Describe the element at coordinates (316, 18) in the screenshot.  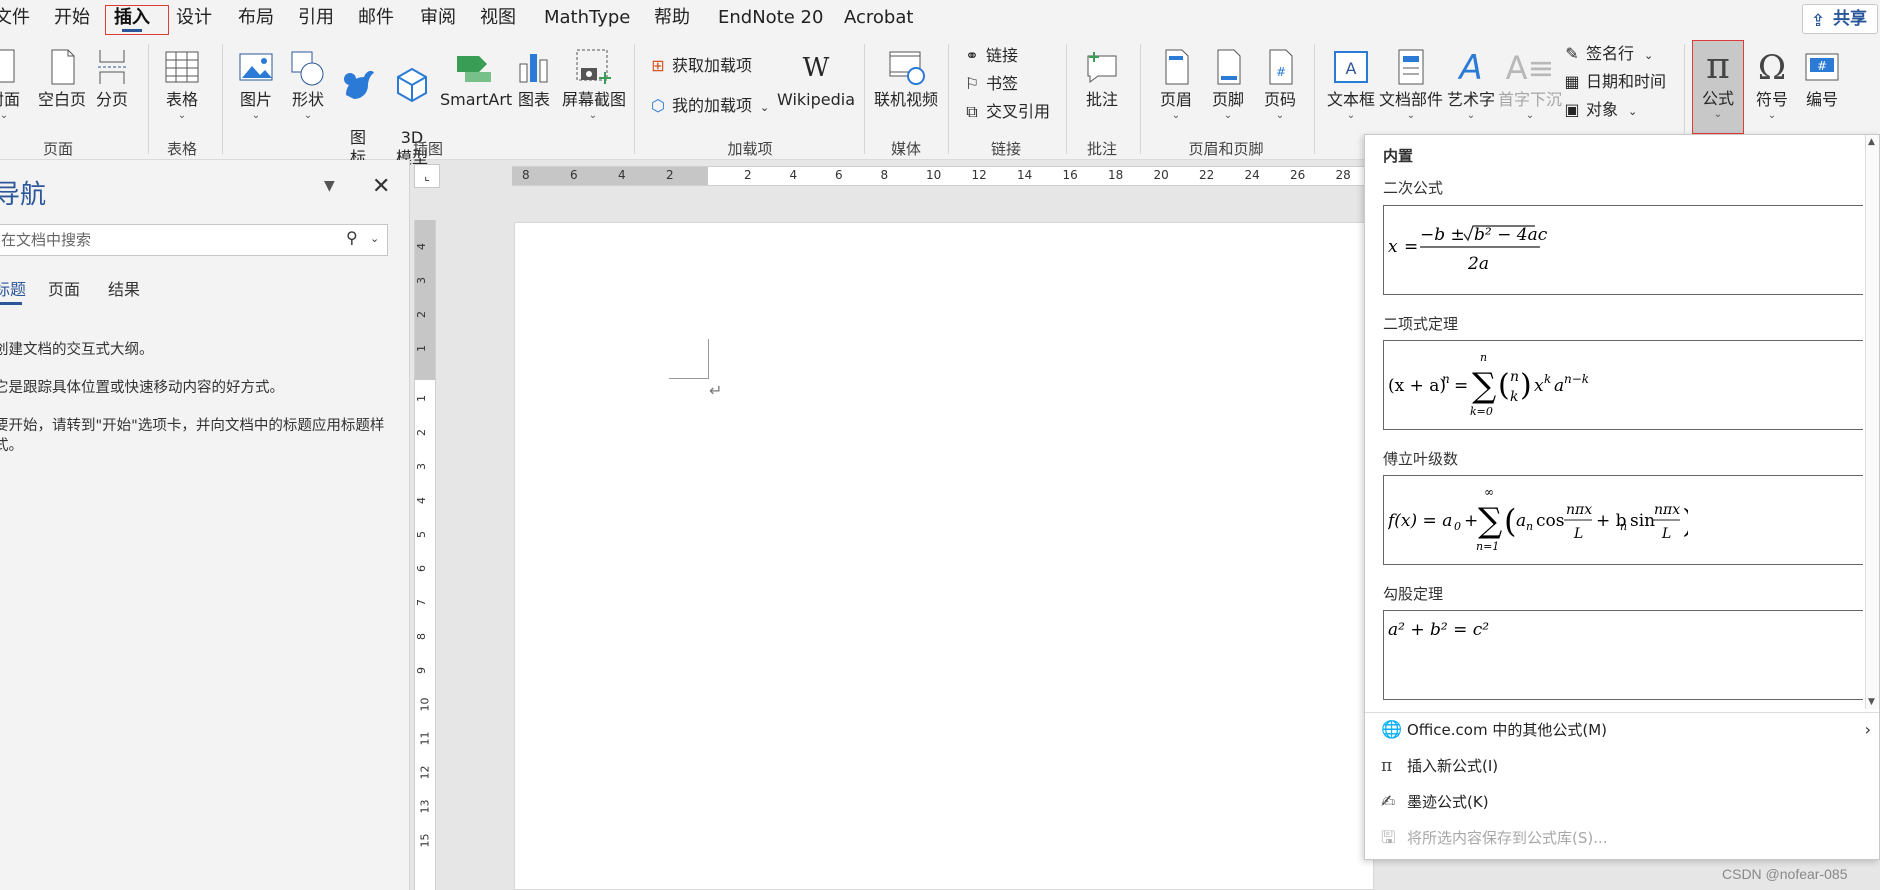
I see `menu-references: 引用` at that location.